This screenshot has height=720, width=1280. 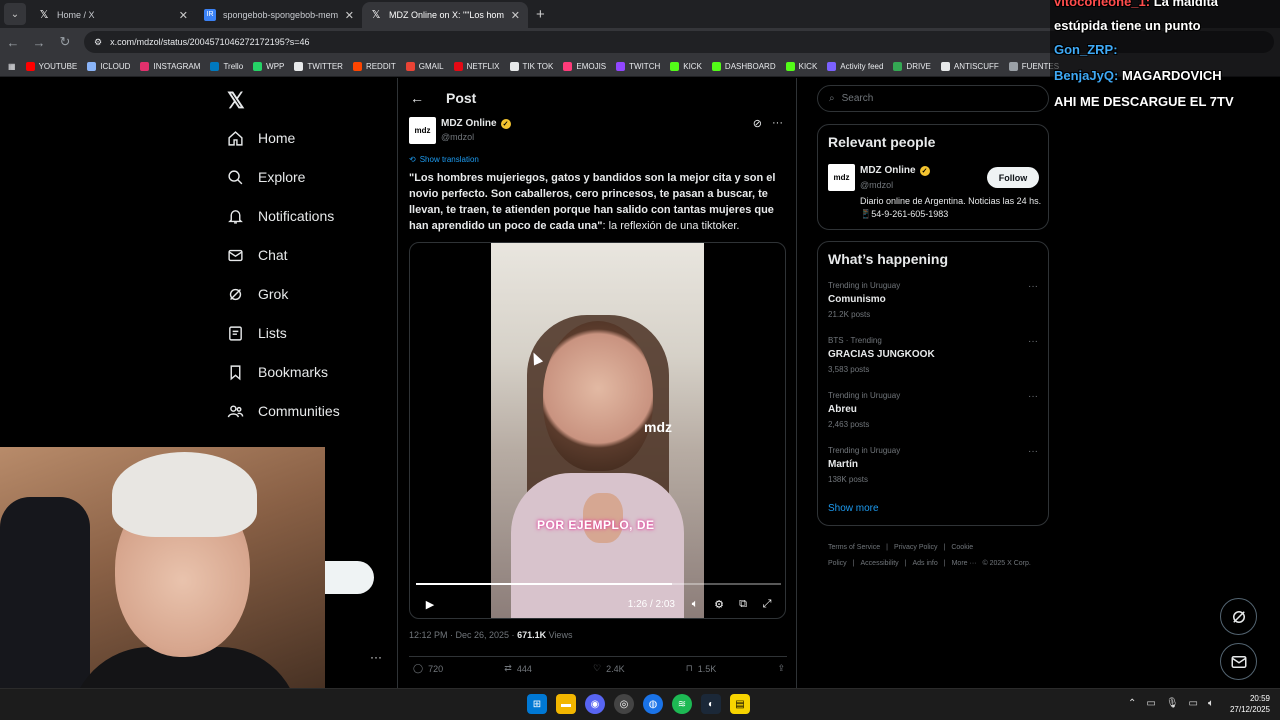 I want to click on apps-grid-icon: ▦, so click(x=12, y=66).